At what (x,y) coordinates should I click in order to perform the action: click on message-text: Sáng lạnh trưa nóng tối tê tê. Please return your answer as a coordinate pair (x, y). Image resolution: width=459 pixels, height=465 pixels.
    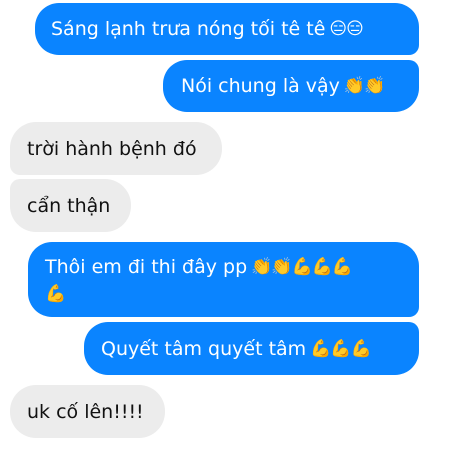
    Looking at the image, I should click on (188, 29).